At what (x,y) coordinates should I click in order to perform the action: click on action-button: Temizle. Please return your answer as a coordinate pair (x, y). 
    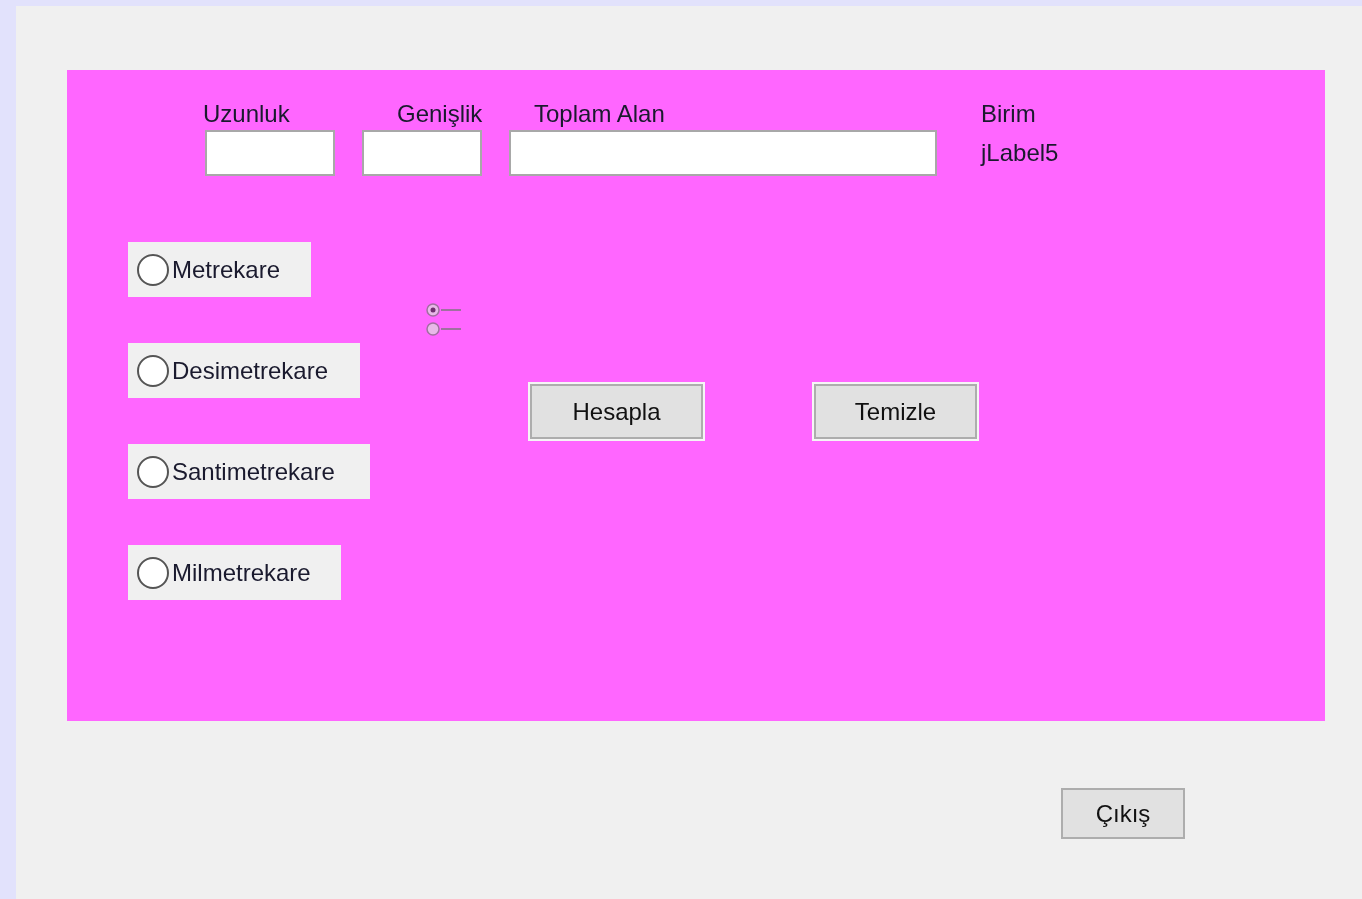
    Looking at the image, I should click on (895, 411).